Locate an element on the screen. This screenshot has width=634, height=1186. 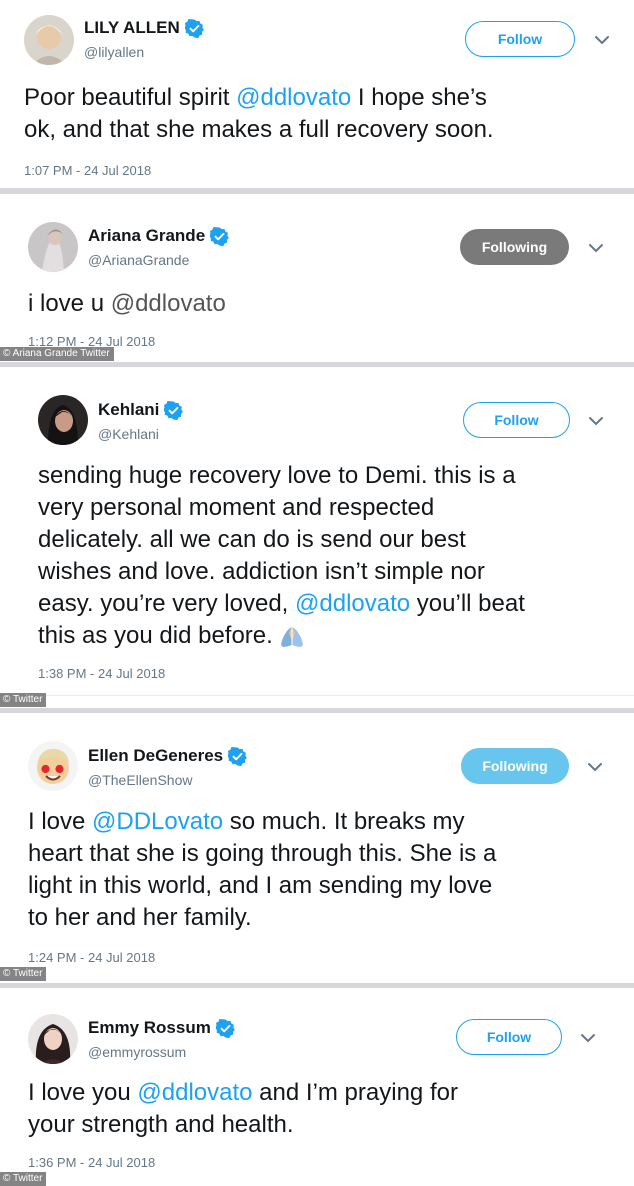
text-line: your strength and health. is located at coordinates (161, 1124).